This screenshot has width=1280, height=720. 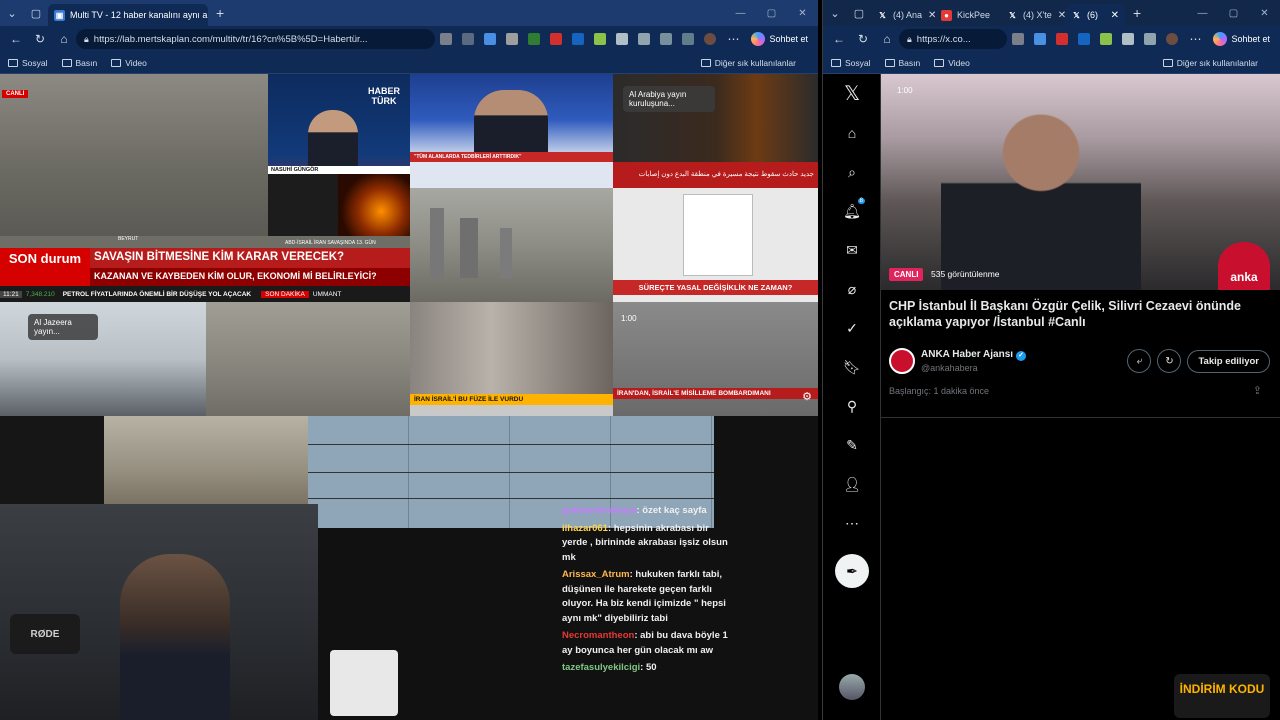 I want to click on ticker-tag: SON DAKİKA, so click(x=285, y=294).